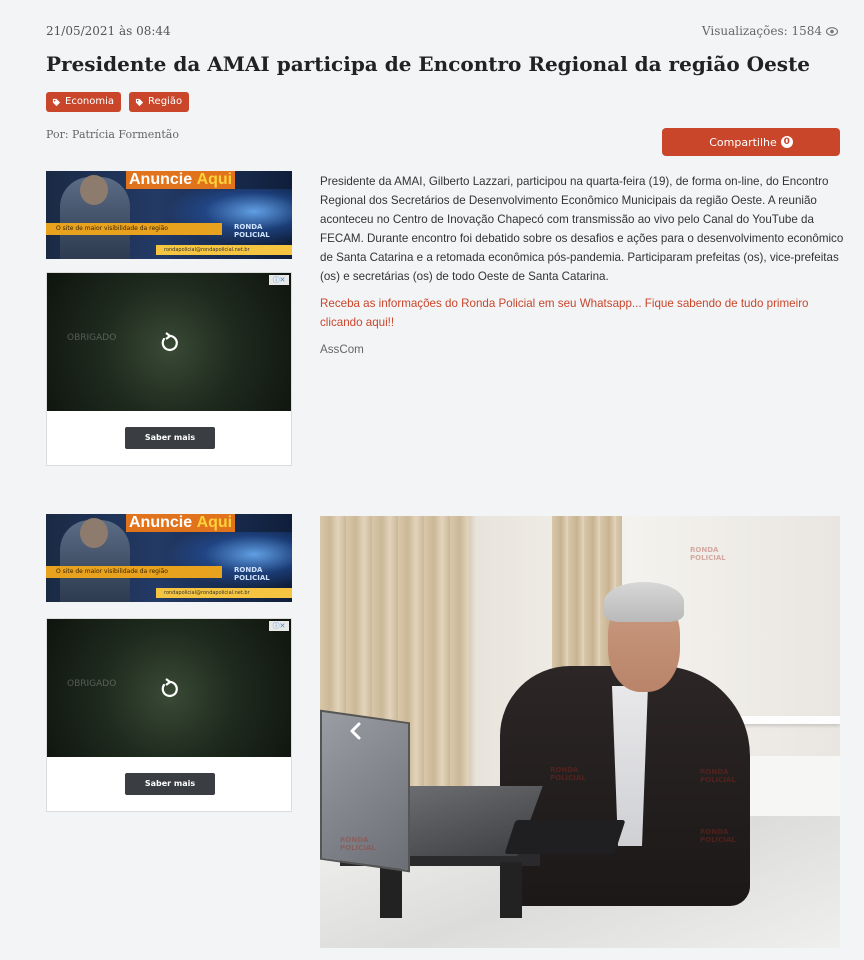  What do you see at coordinates (743, 142) in the screenshot?
I see `share-label: Compartilhe` at bounding box center [743, 142].